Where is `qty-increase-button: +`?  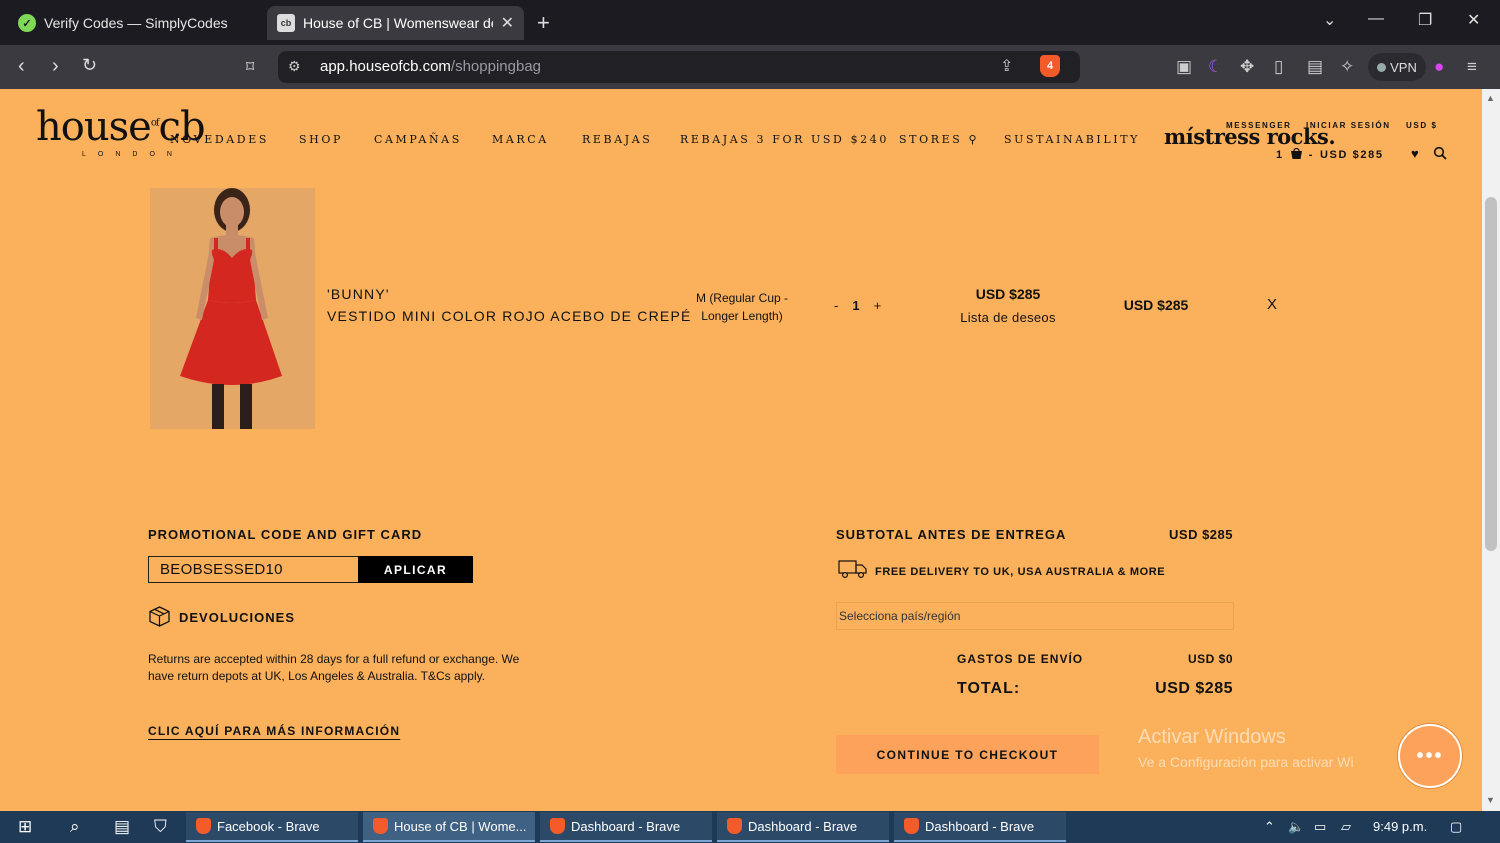 qty-increase-button: + is located at coordinates (878, 305).